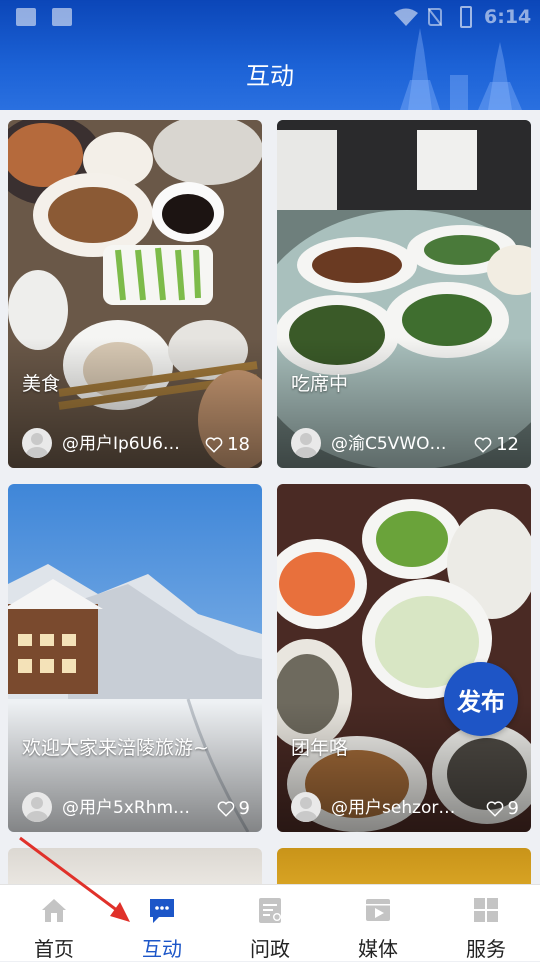 The height and width of the screenshot is (962, 540). I want to click on tab-home: 首页, so click(54, 923).